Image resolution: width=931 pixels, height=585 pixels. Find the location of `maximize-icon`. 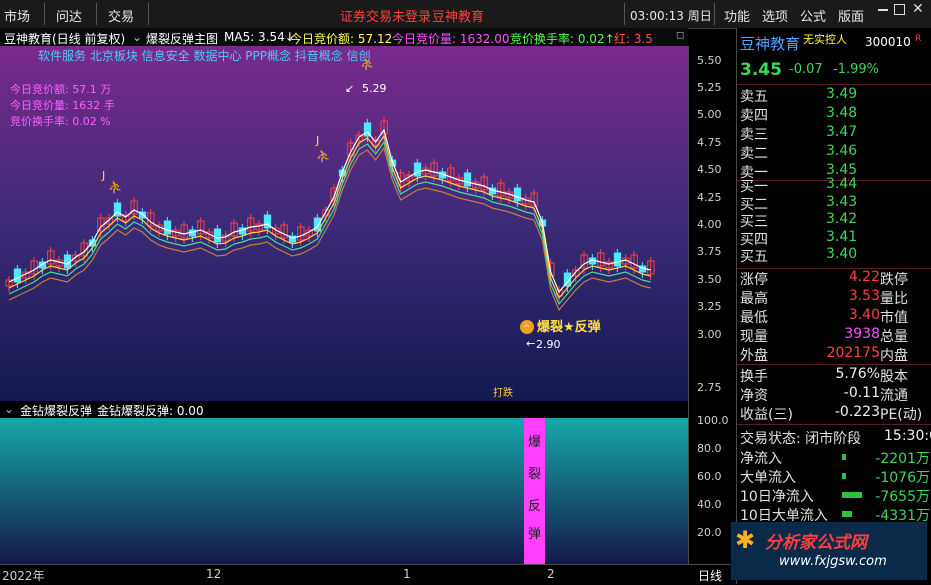

maximize-icon is located at coordinates (899, 9).